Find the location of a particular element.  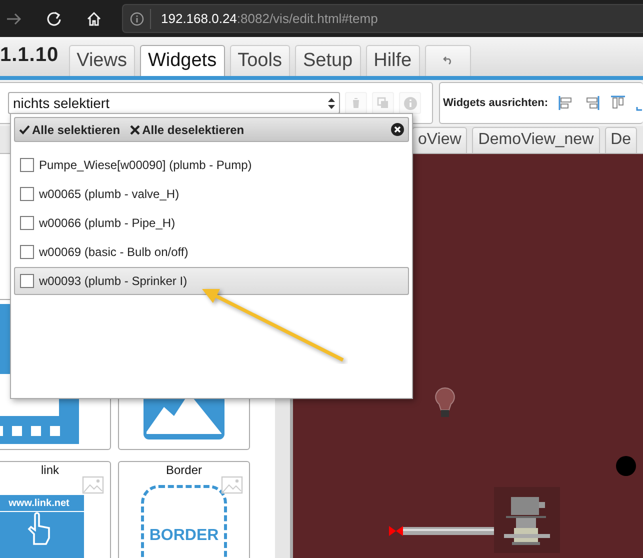

deselect-all-button: Alle deselektieren is located at coordinates (187, 129).